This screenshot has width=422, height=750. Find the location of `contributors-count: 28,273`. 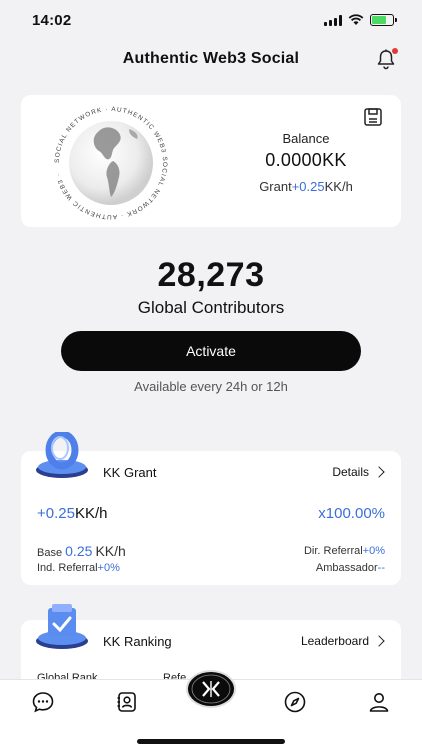

contributors-count: 28,273 is located at coordinates (211, 275).